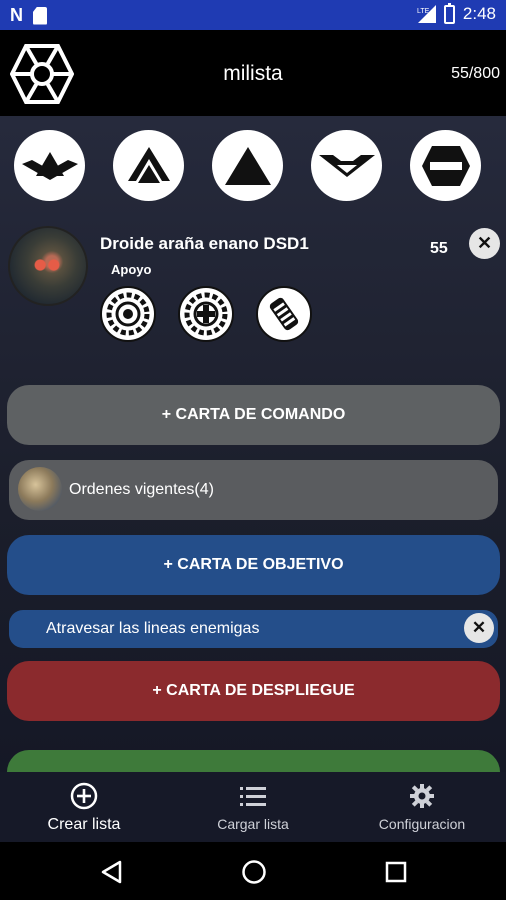  What do you see at coordinates (40, 489) in the screenshot?
I see `command-card-thumbnail` at bounding box center [40, 489].